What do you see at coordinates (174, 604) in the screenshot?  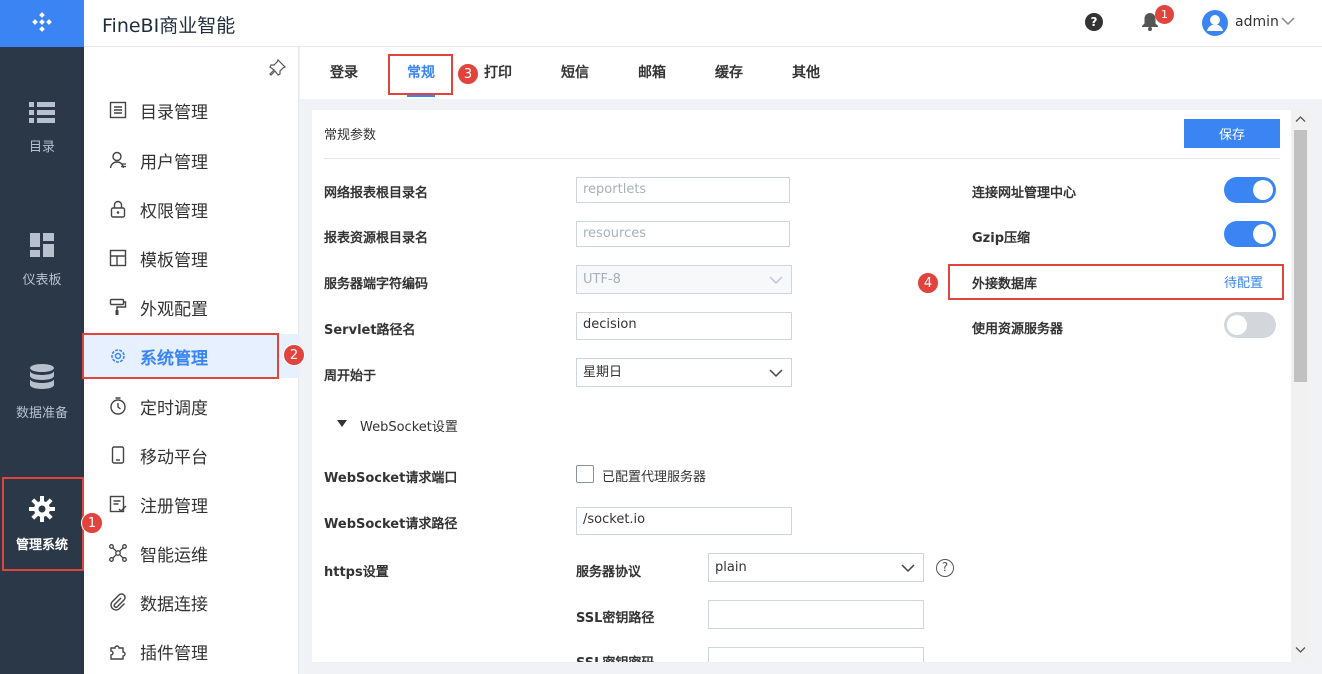 I see `sidebar-item-label: 数据连接` at bounding box center [174, 604].